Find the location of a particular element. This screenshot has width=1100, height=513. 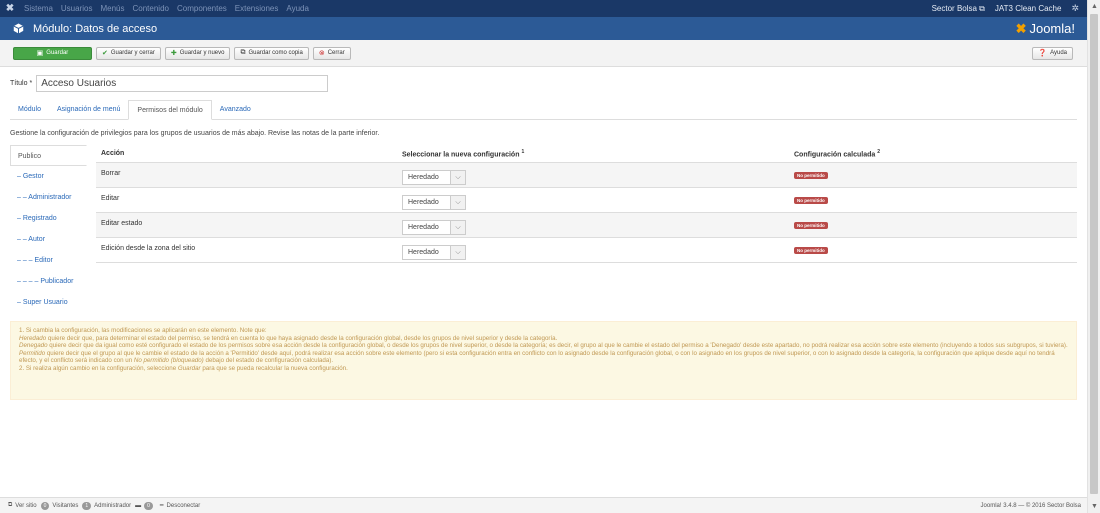

joomla-logo: ✖ Joomla! is located at coordinates (1045, 29).